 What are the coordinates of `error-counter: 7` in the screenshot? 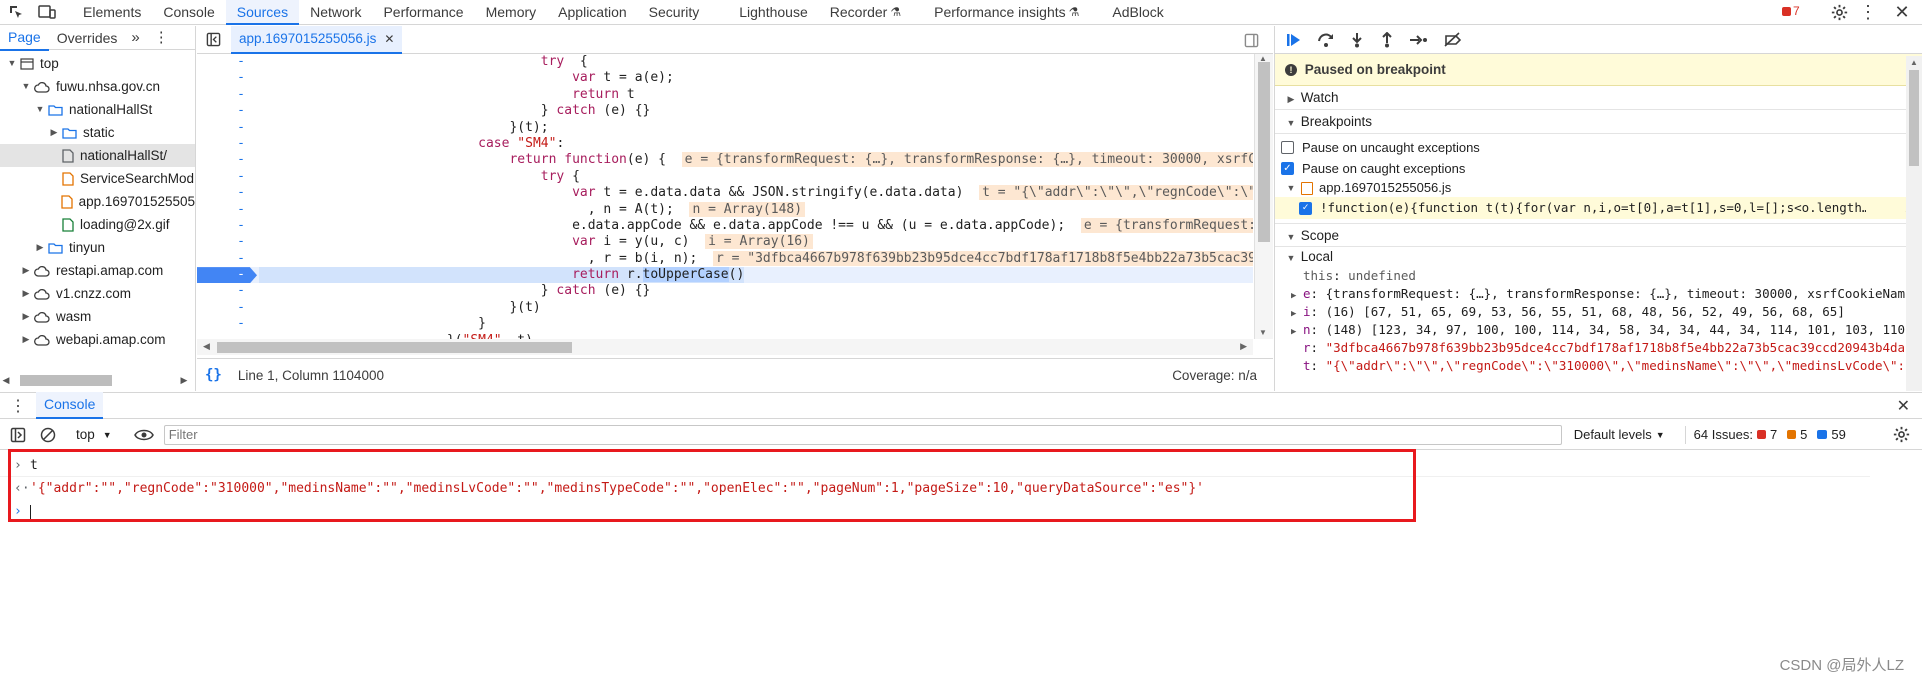 It's located at (1791, 11).